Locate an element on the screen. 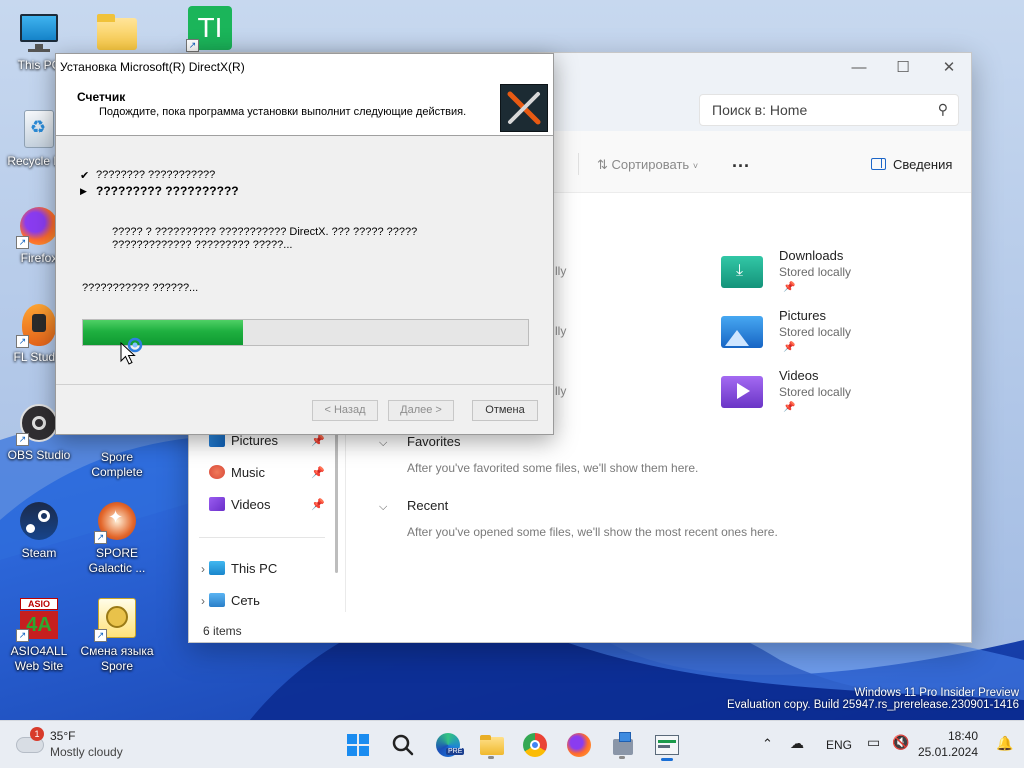  recent-title: Recent is located at coordinates (428, 505).